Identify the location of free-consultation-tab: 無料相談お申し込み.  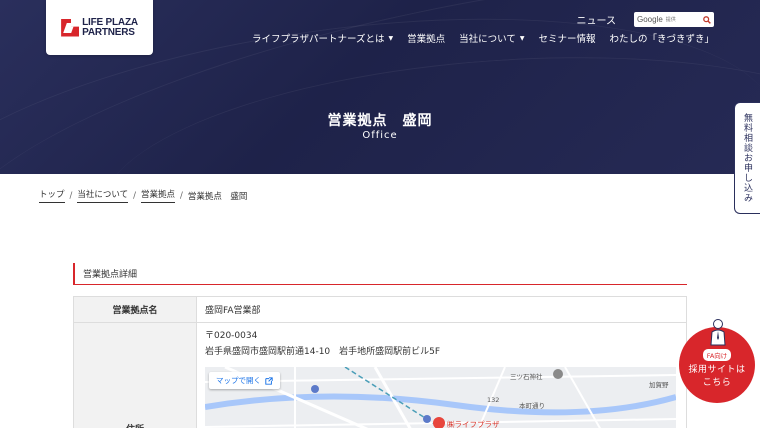
(747, 158).